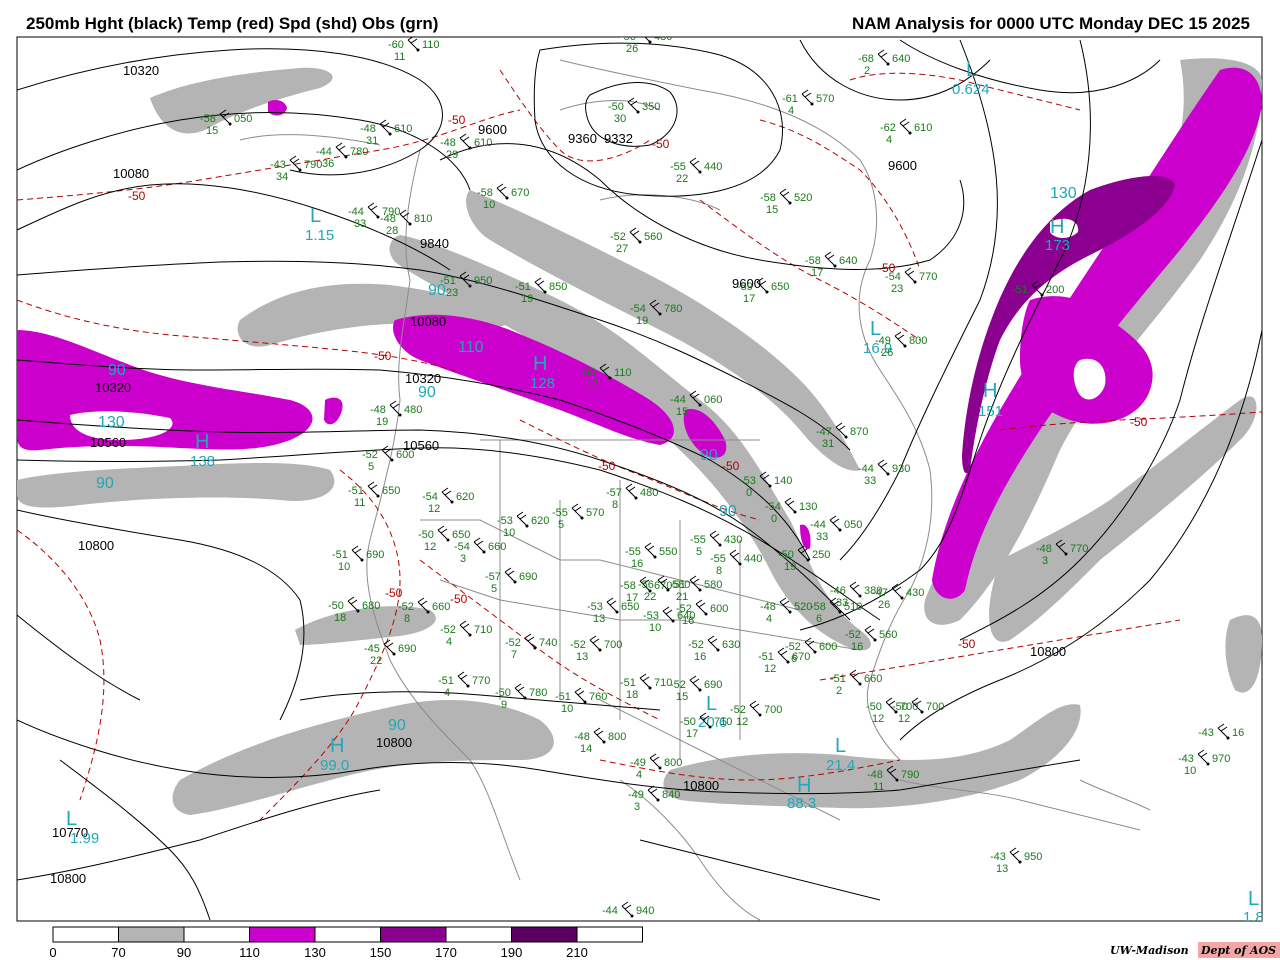  What do you see at coordinates (622, 249) in the screenshot?
I see `obs-dewpoint-depression: 27` at bounding box center [622, 249].